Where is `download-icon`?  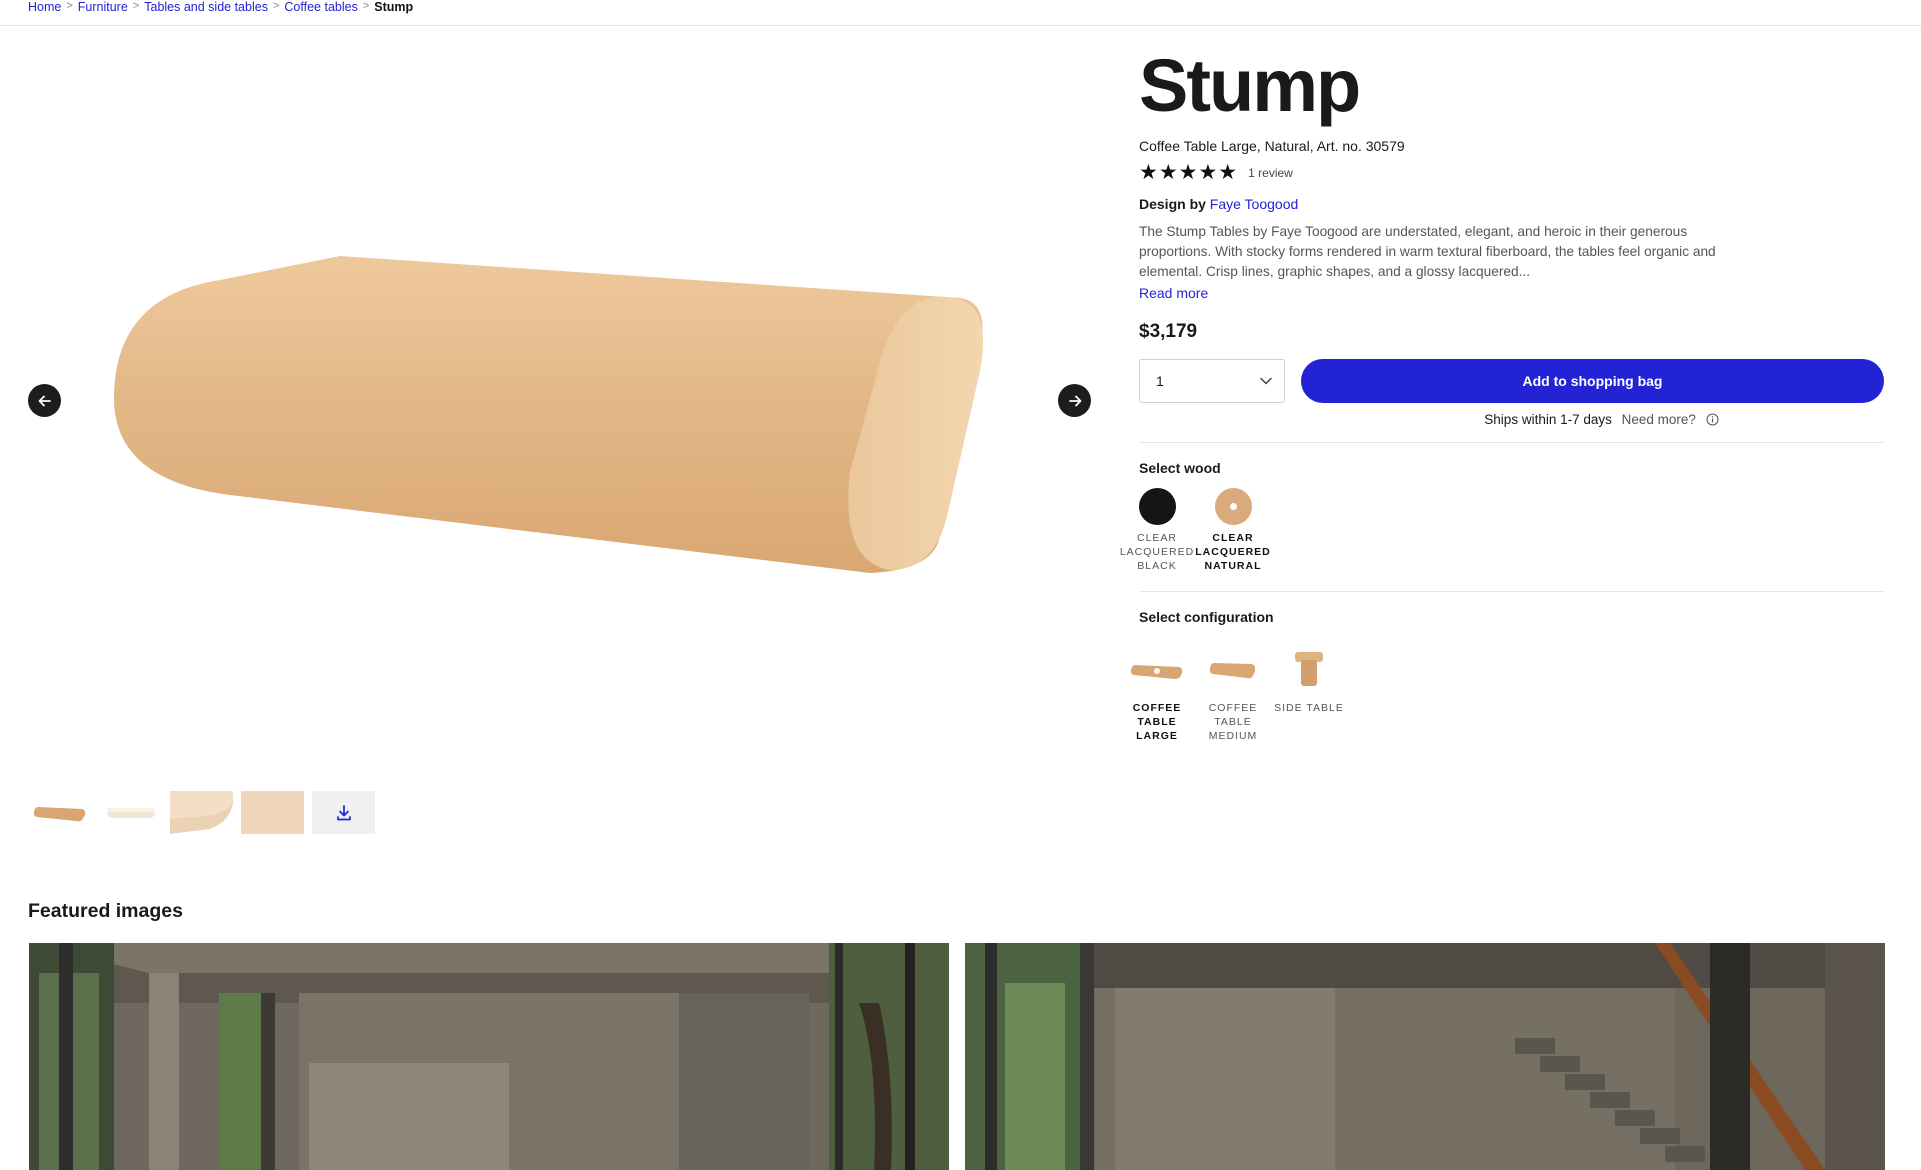
download-icon is located at coordinates (343, 812).